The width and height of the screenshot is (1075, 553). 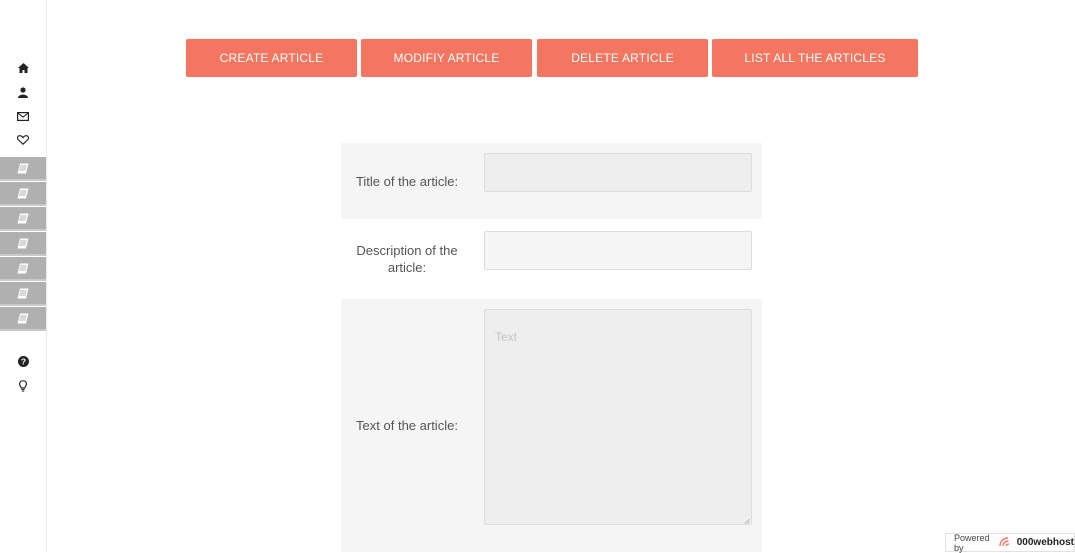 I want to click on question-circle-icon: ?, so click(x=23, y=361).